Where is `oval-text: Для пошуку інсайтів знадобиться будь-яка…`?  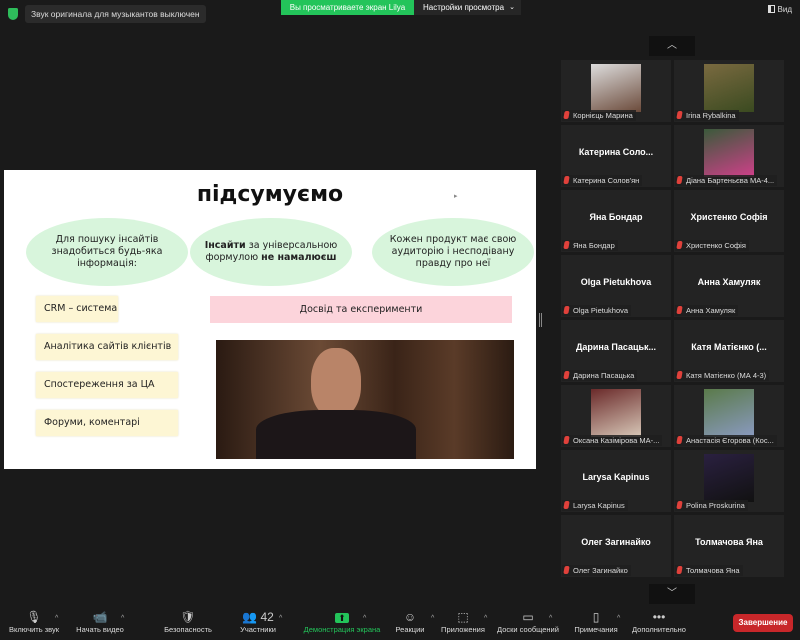 oval-text: Для пошуку інсайтів знадобиться будь-яка… is located at coordinates (107, 251).